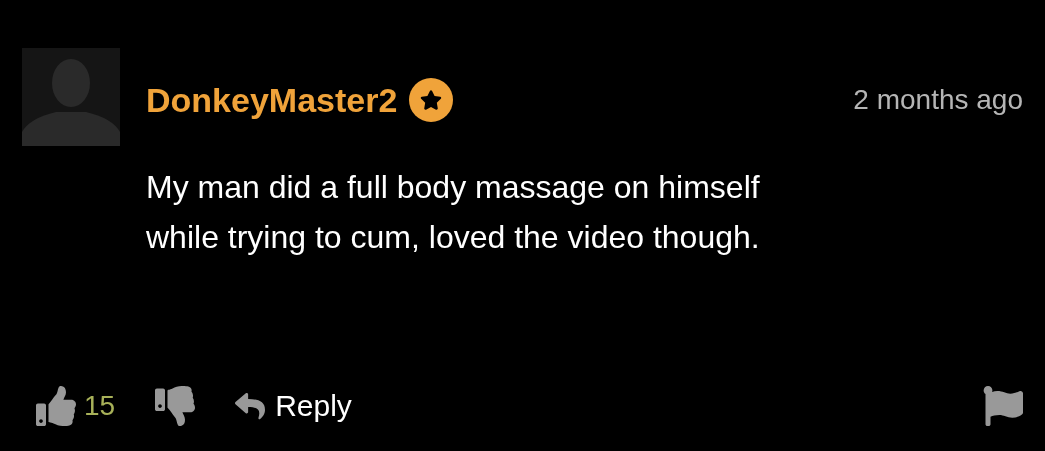  What do you see at coordinates (272, 100) in the screenshot?
I see `username: DonkeyMaster2` at bounding box center [272, 100].